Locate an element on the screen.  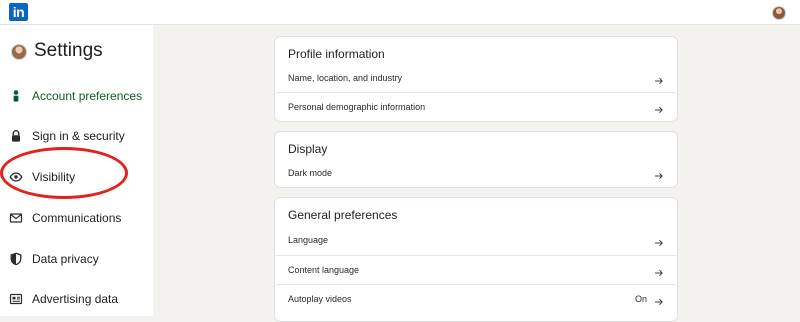
row-label: Name, location, and industry is located at coordinates (345, 78).